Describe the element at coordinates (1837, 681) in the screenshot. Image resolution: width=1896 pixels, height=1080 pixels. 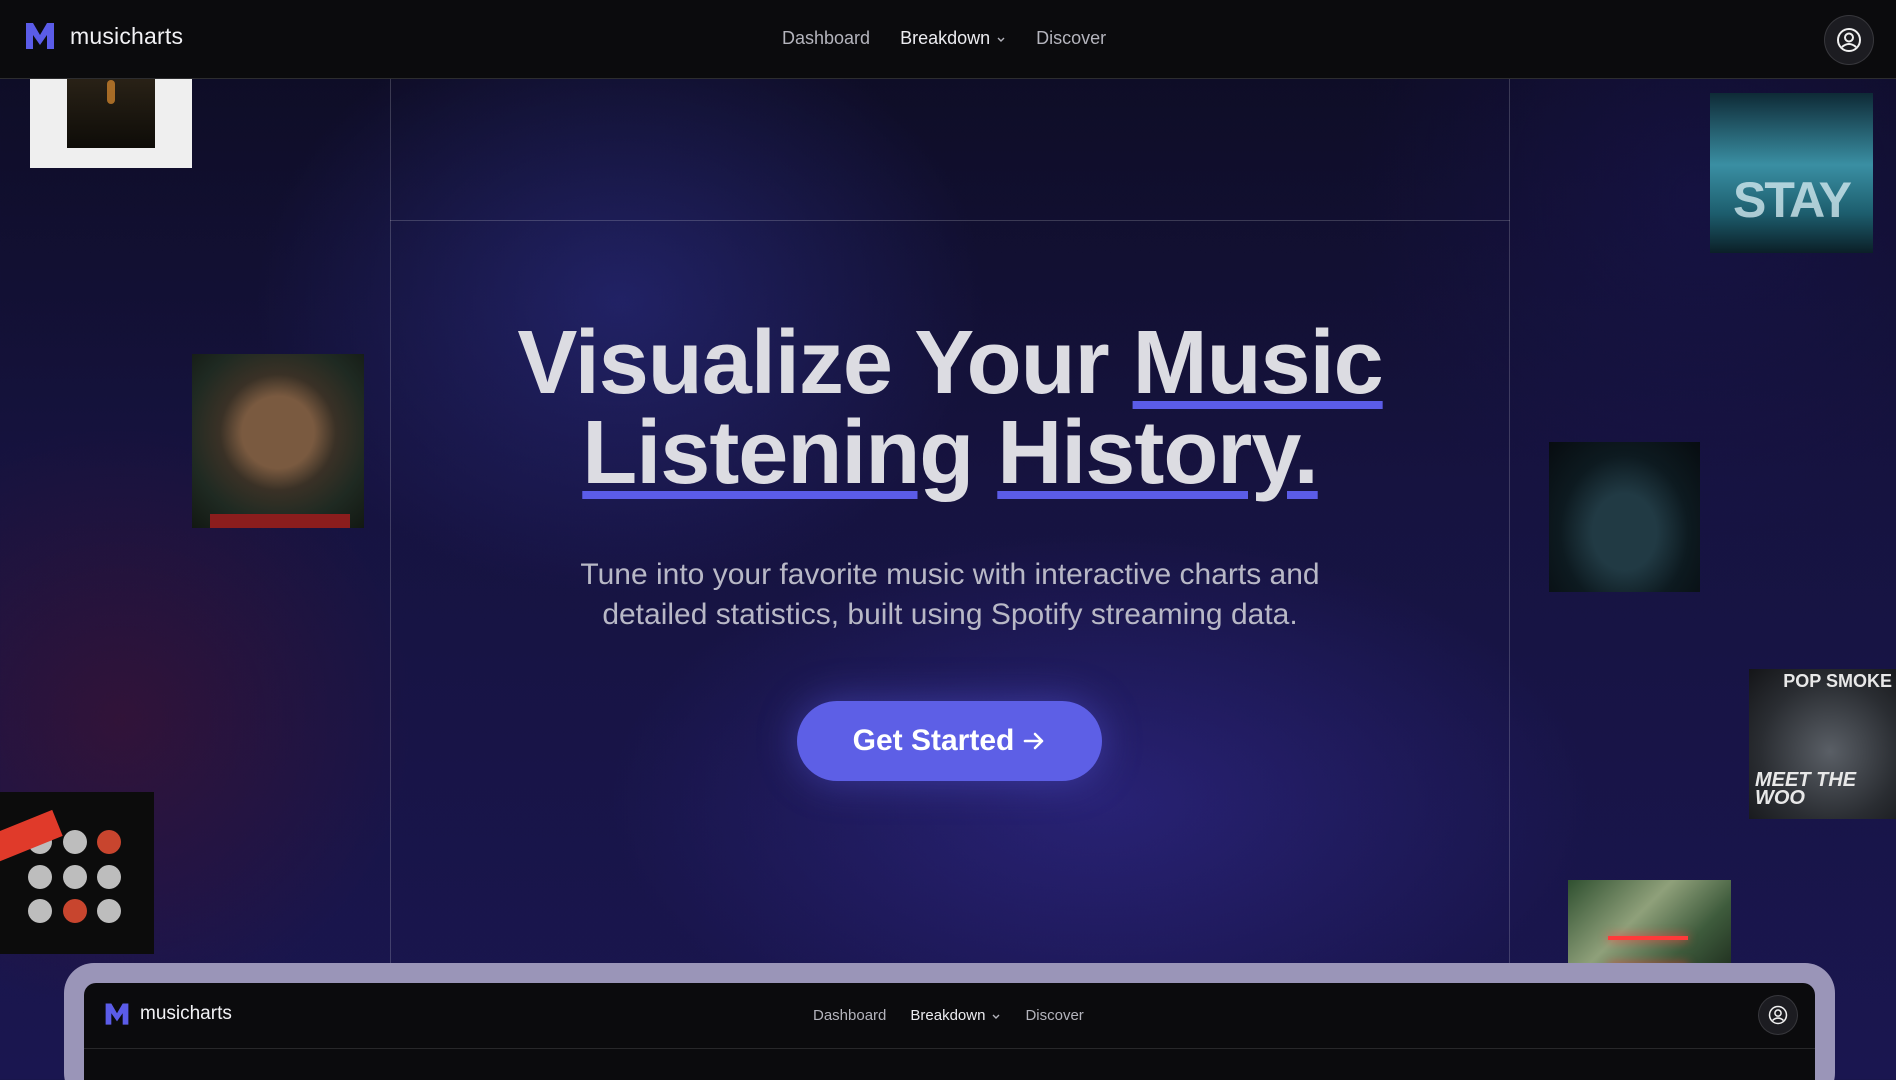
I see `album-cover-pop-text: POP SMOKE` at that location.